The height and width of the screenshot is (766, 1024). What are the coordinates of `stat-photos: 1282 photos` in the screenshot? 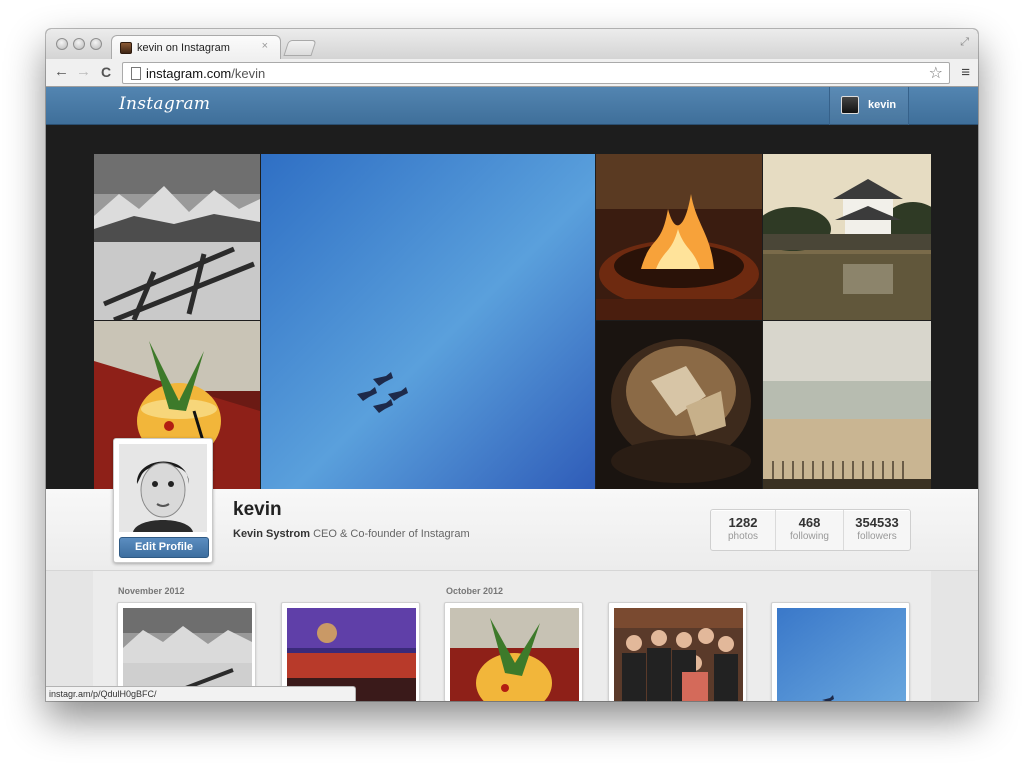 It's located at (743, 530).